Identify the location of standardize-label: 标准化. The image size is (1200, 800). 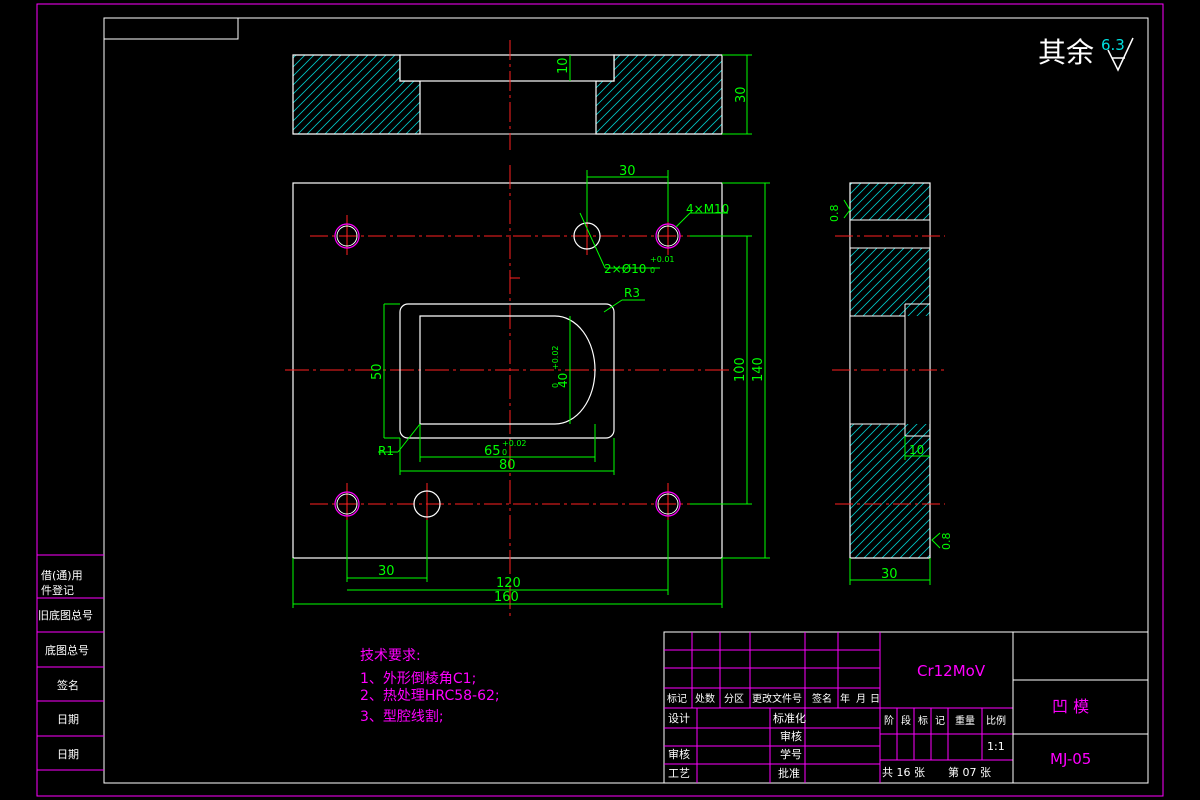
(789, 718).